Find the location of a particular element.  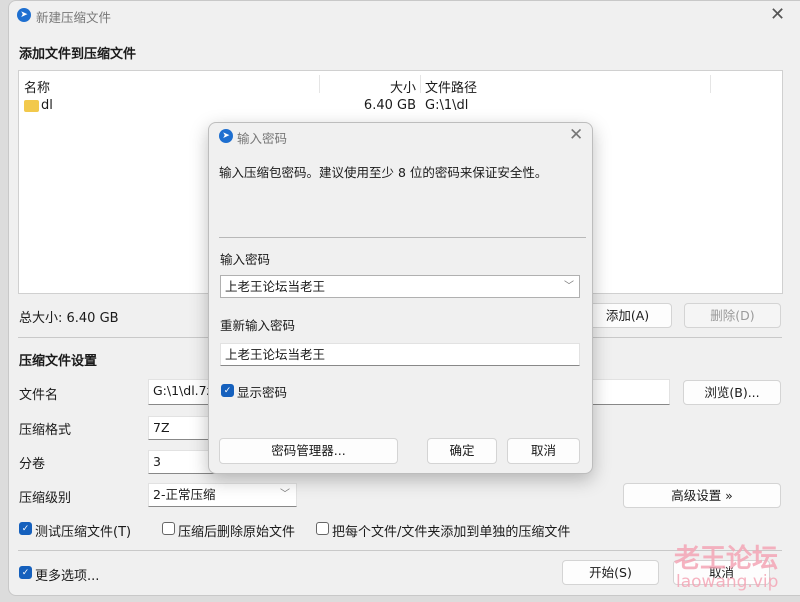

watermark-url: laowang.vip is located at coordinates (727, 582).